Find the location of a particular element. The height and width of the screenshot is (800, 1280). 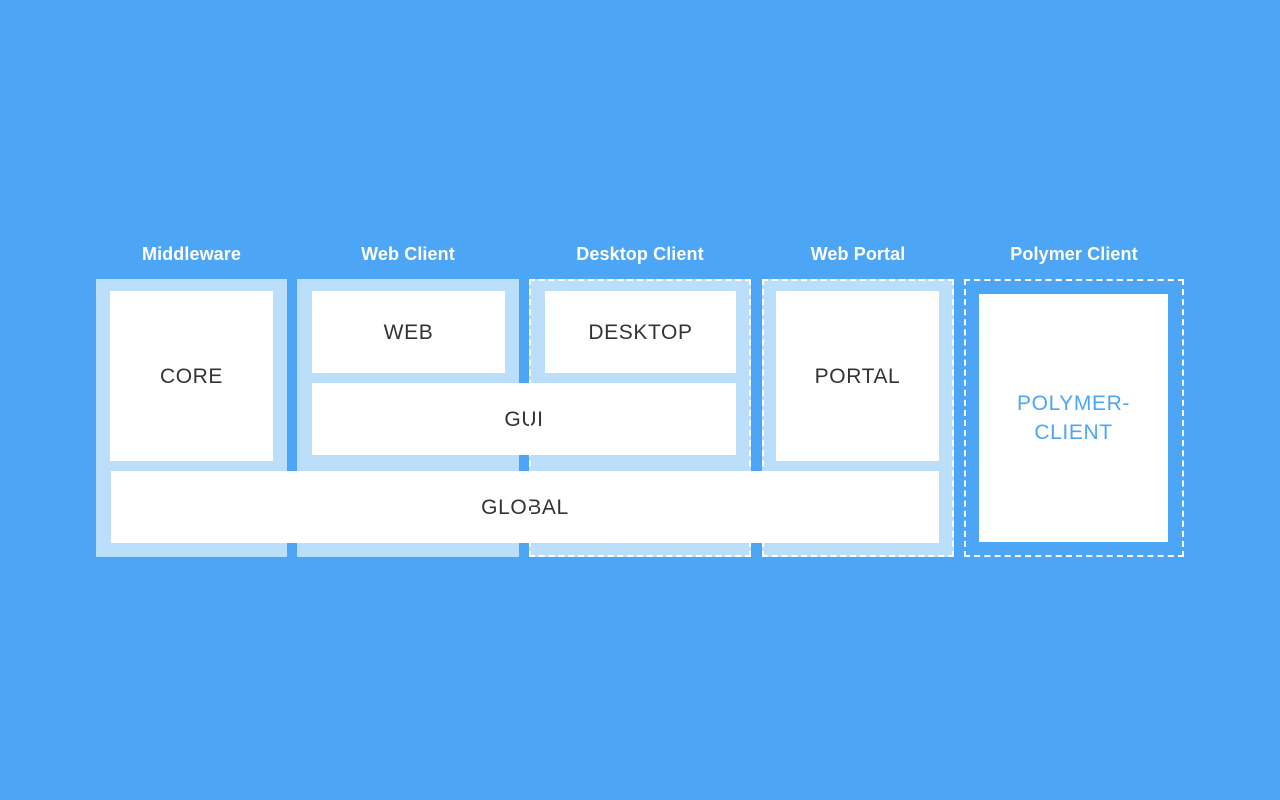

box-desktop-label: DESKTOP is located at coordinates (640, 332).